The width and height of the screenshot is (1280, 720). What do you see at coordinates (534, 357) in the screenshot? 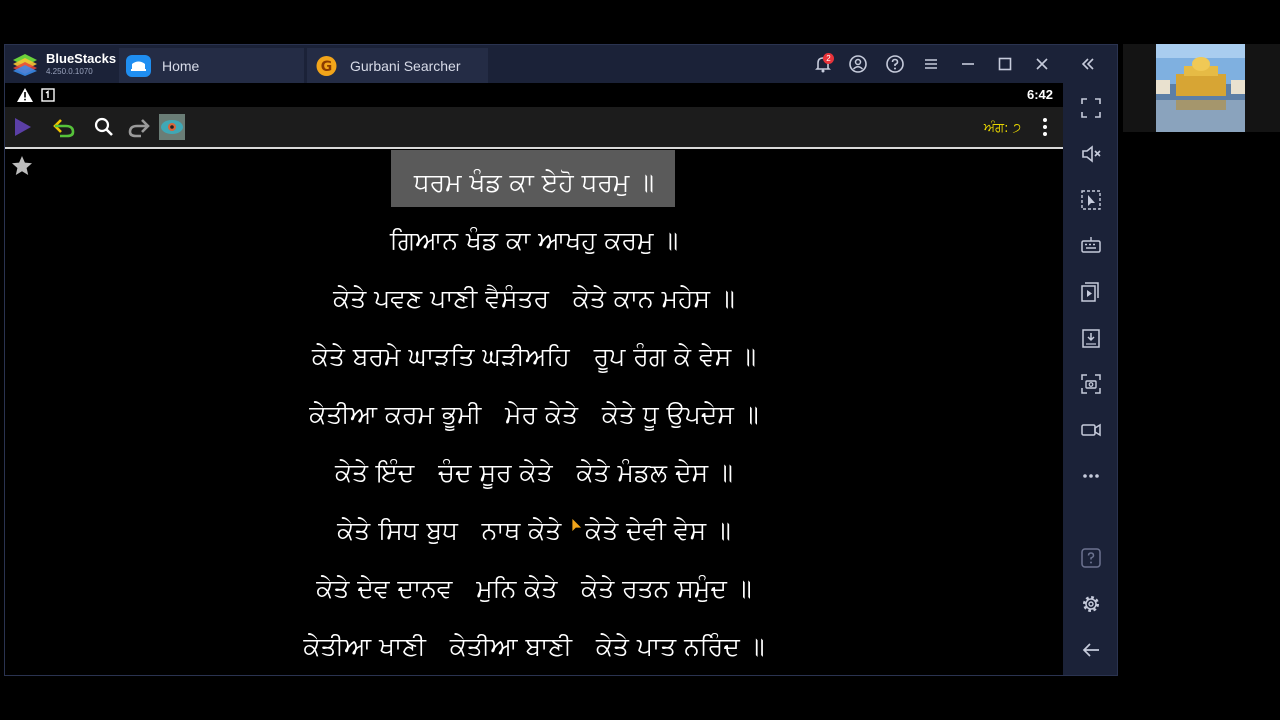
I see `verse-line: ਕੇਤੇ ਬਰਮੇ ਘਾੜਤਿ ਘੜੀਅਹਿ ਰੂਪ ਰੰਗ ਕੇ ਵੇਸ ॥` at bounding box center [534, 357].